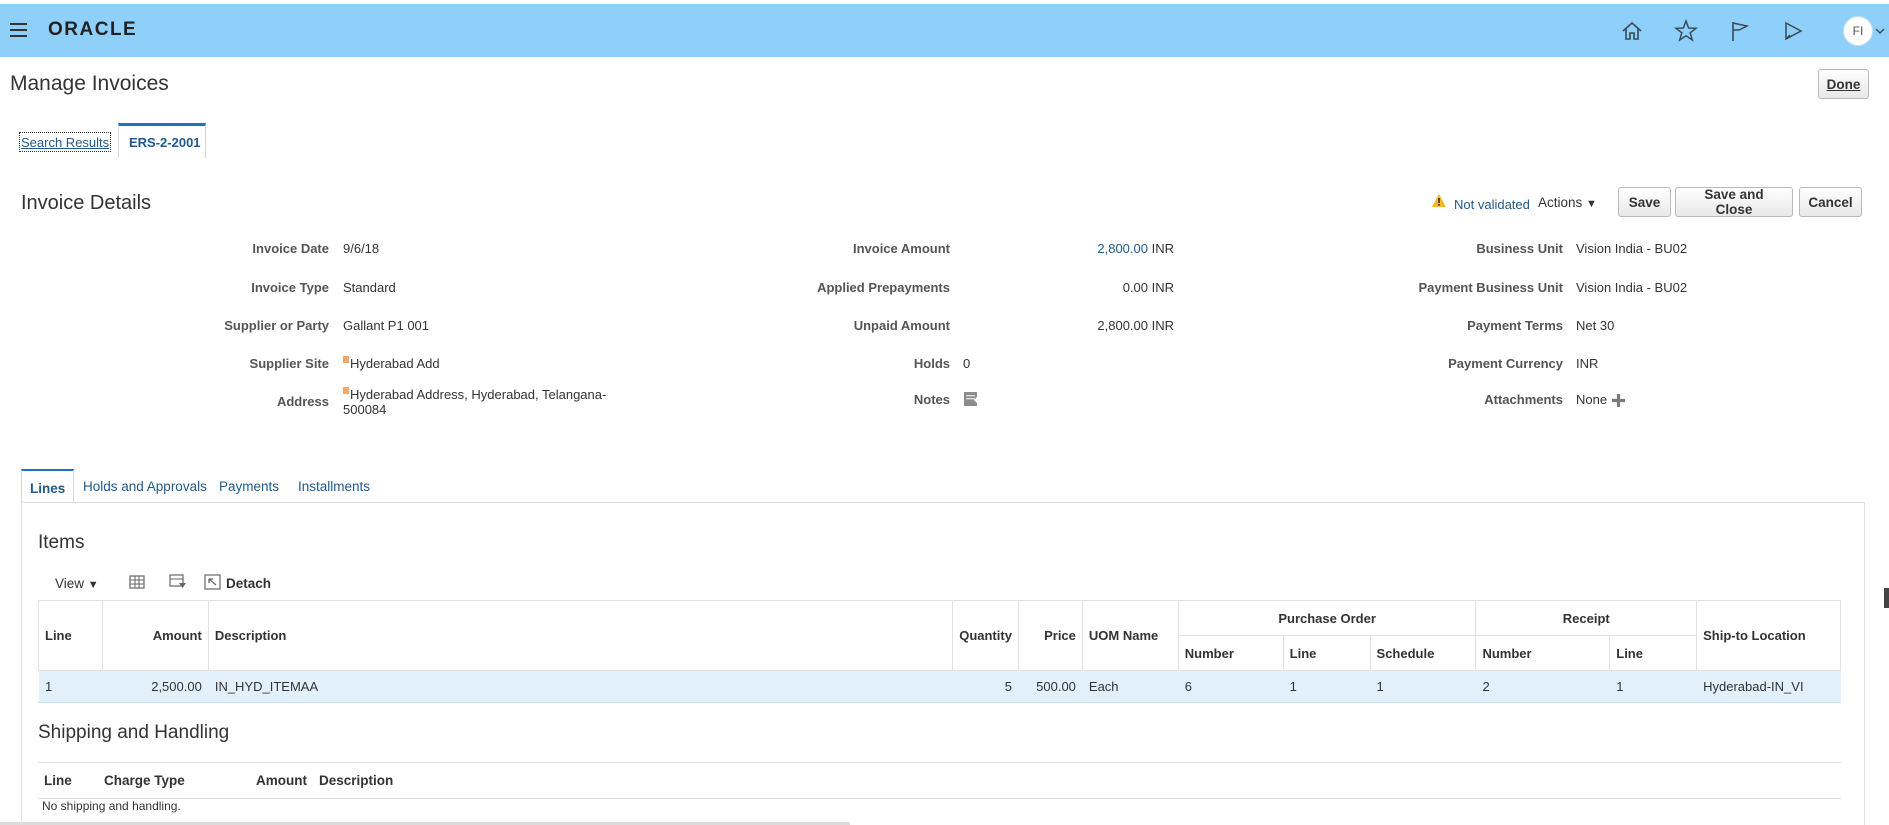 This screenshot has width=1889, height=825. What do you see at coordinates (1050, 635) in the screenshot?
I see `col-price: Price` at bounding box center [1050, 635].